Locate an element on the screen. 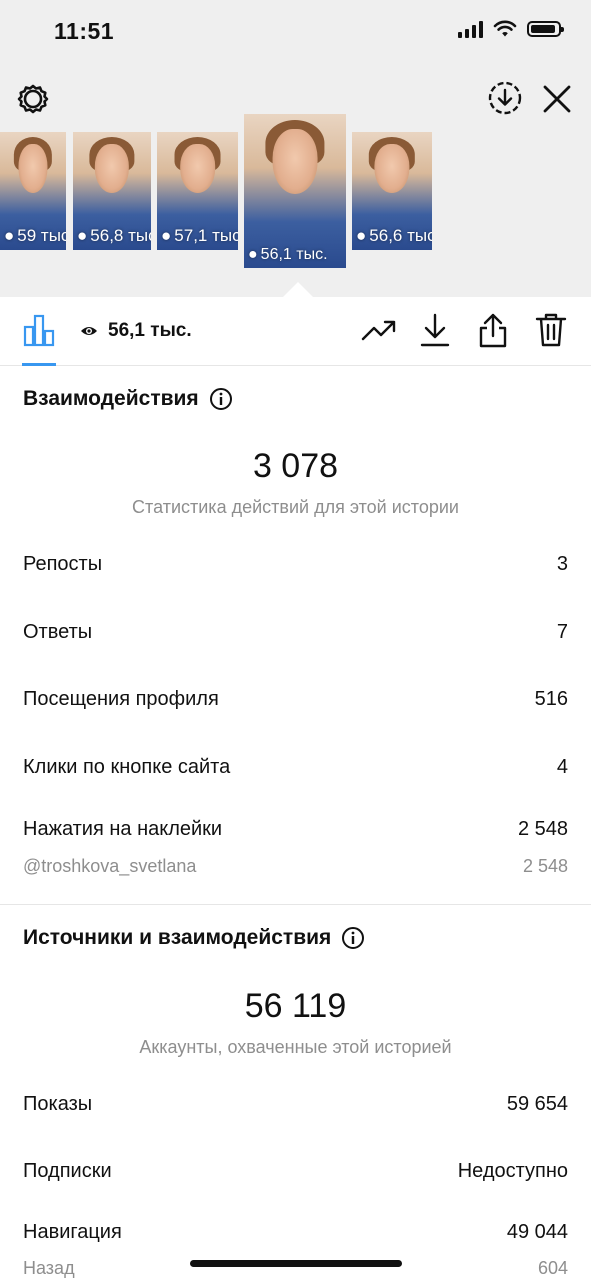 The height and width of the screenshot is (1280, 591). stat-label: Подписки is located at coordinates (67, 1171).